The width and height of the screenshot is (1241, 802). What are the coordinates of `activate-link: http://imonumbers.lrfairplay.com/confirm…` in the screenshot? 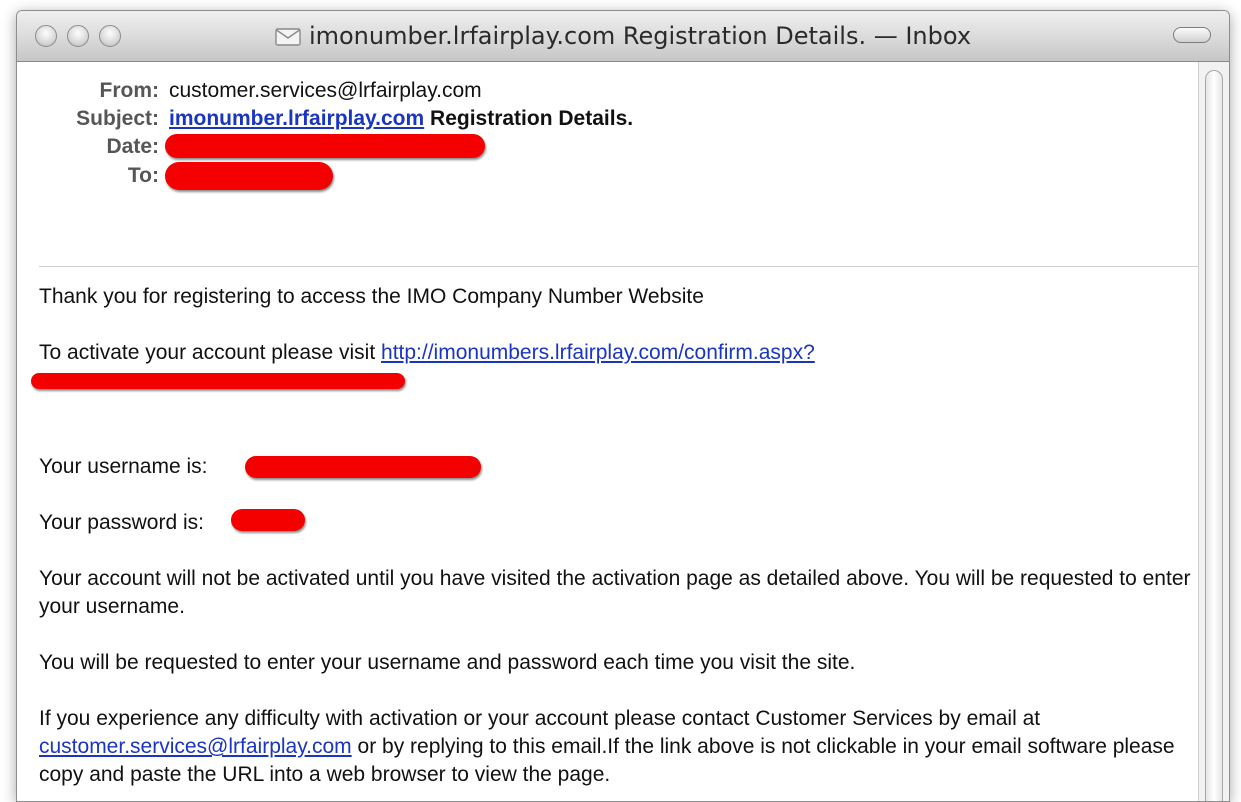 It's located at (598, 352).